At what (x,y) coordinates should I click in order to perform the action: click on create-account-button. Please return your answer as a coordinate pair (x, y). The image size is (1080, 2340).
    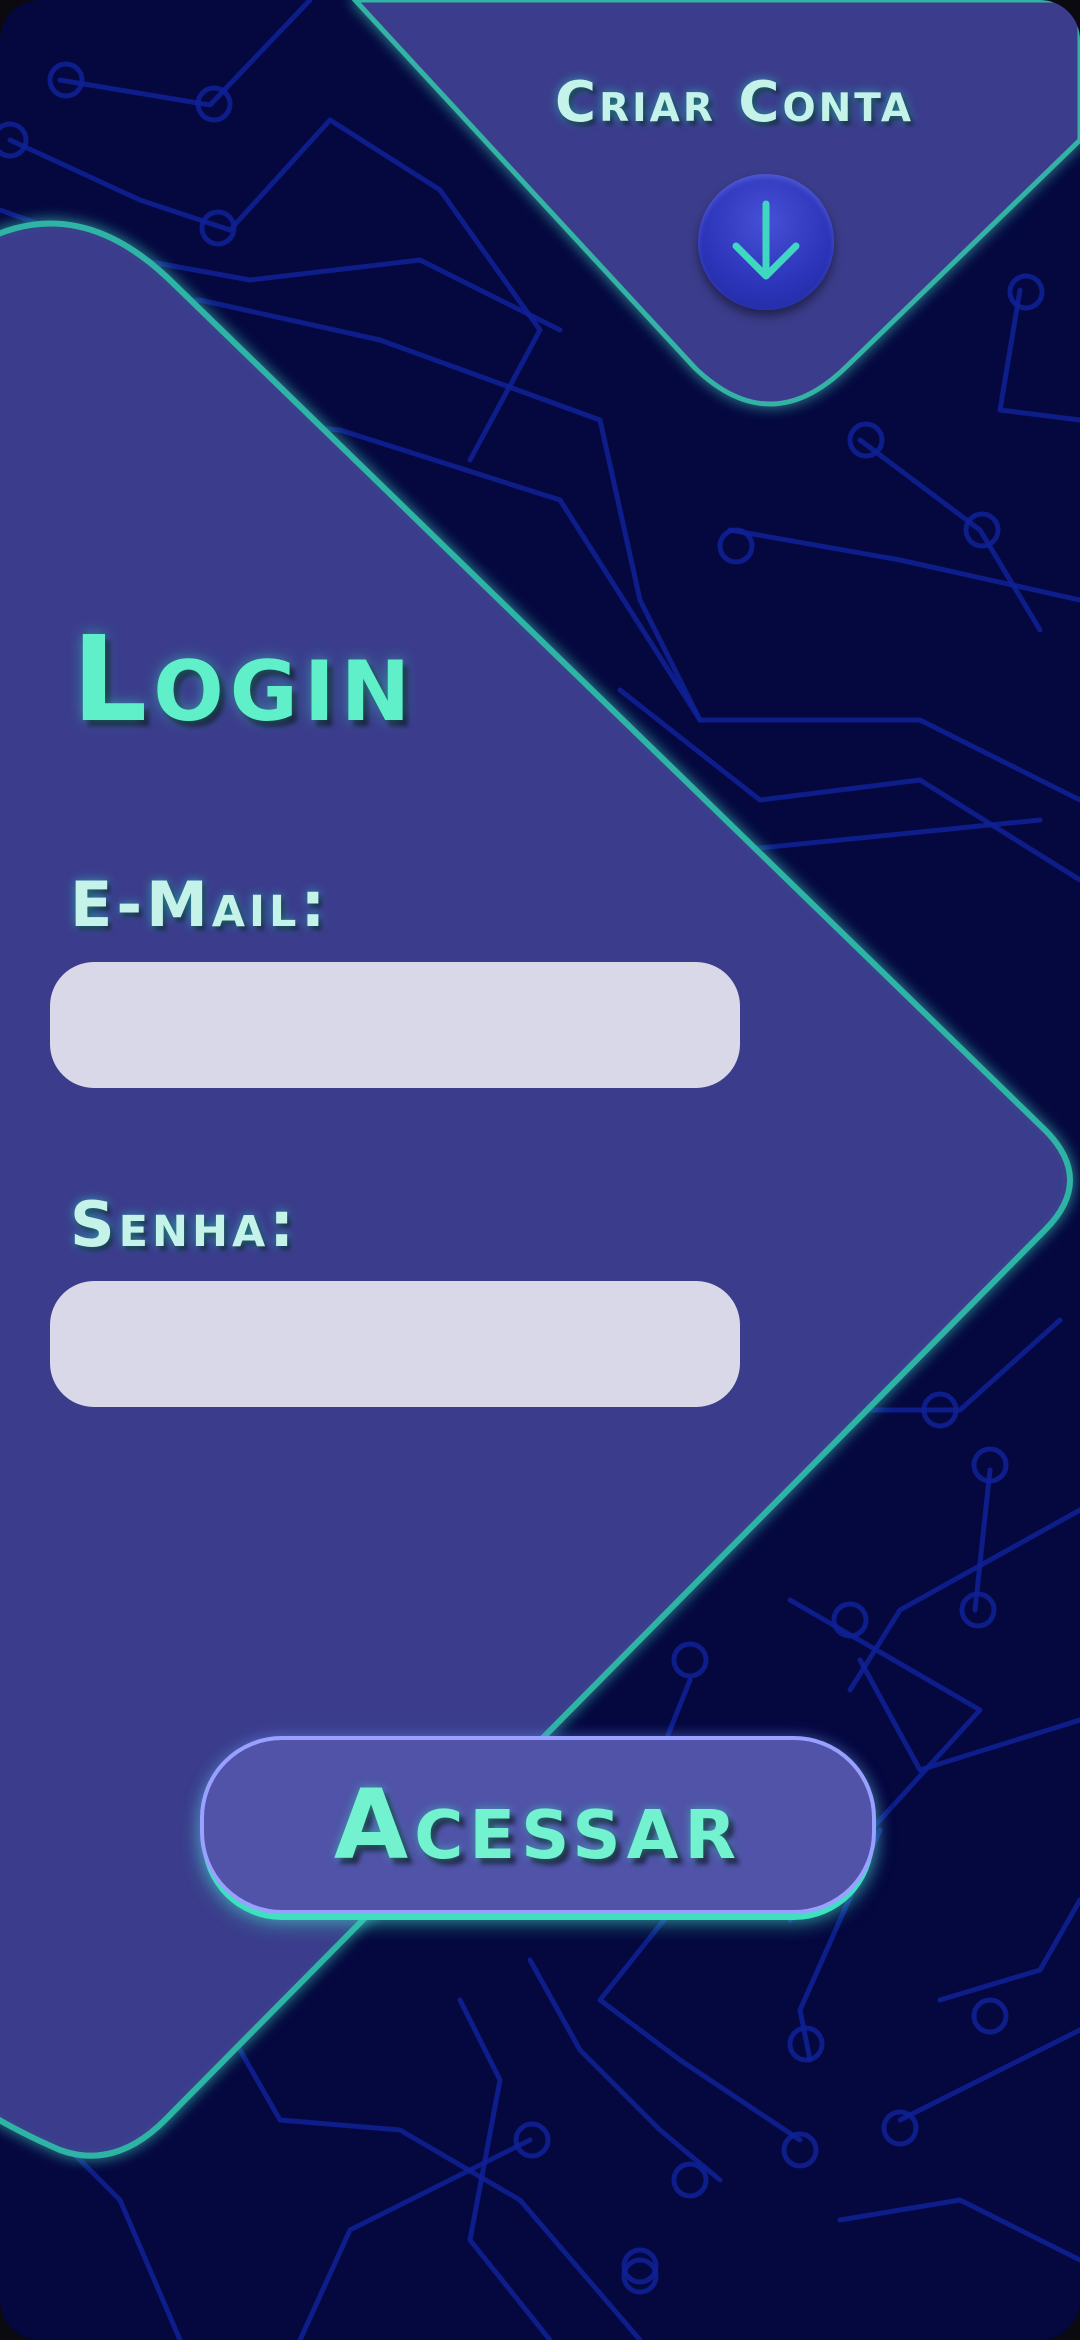
    Looking at the image, I should click on (766, 242).